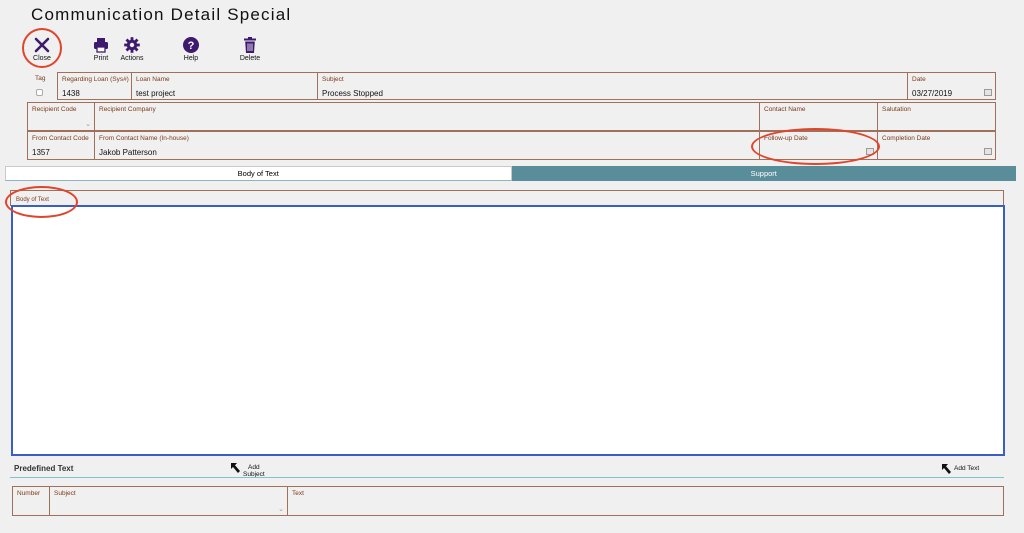 The height and width of the screenshot is (533, 1024). I want to click on tag-checkbox, so click(39, 92).